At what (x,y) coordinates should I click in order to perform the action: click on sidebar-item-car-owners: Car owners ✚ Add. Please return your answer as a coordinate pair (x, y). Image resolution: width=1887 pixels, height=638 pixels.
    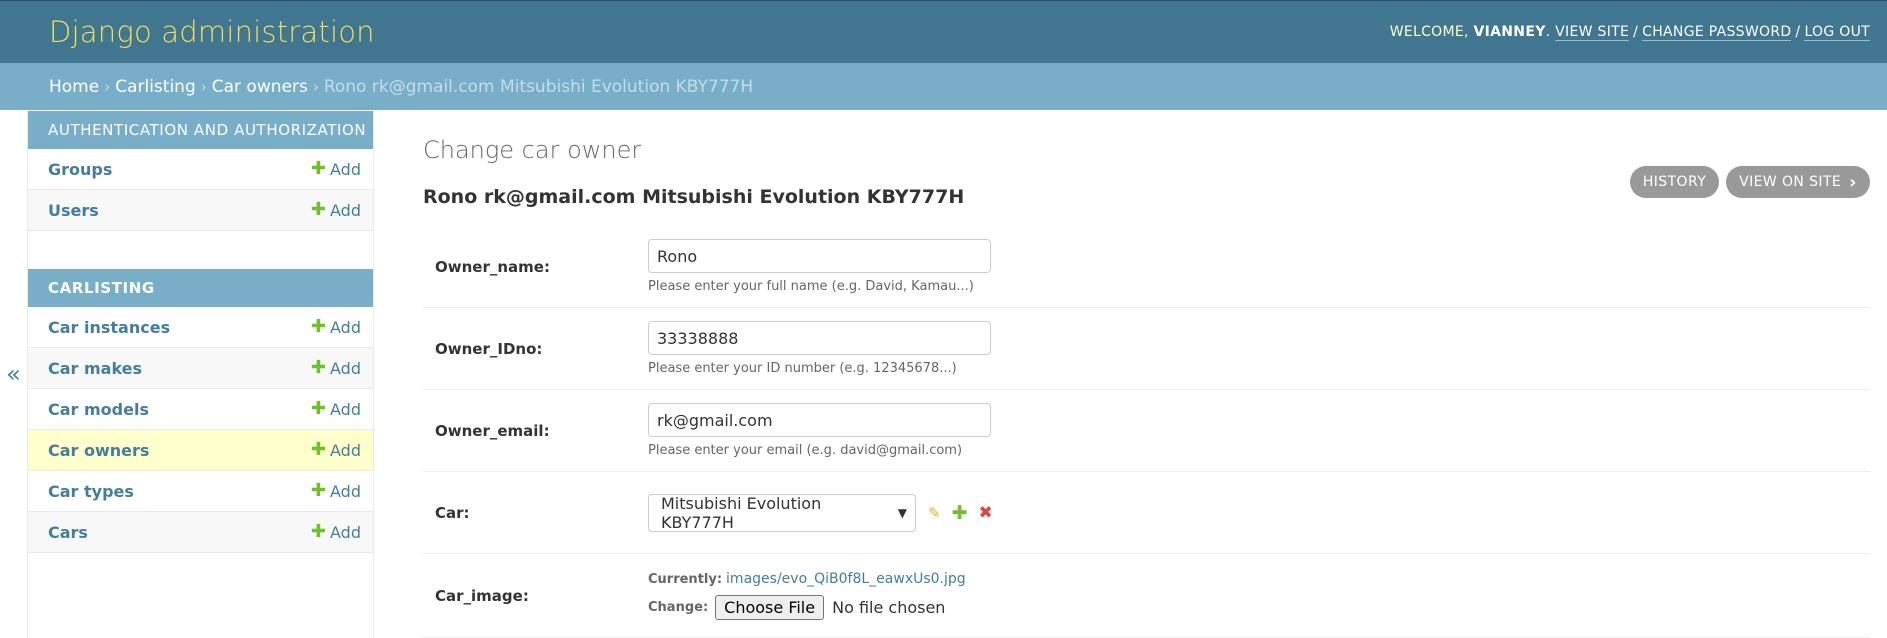
    Looking at the image, I should click on (200, 450).